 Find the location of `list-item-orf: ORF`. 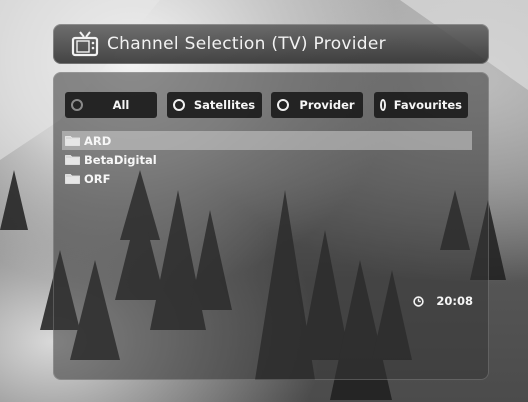

list-item-orf: ORF is located at coordinates (267, 178).